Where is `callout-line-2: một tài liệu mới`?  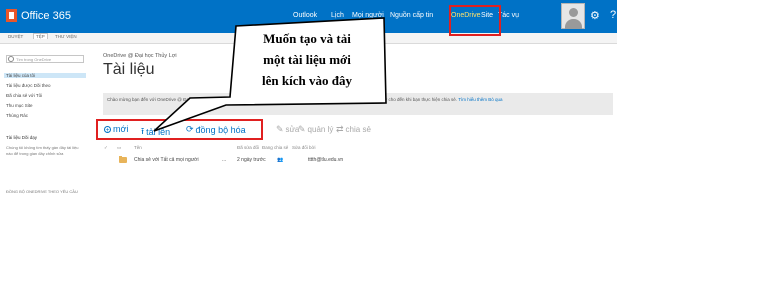 callout-line-2: một tài liệu mới is located at coordinates (307, 59).